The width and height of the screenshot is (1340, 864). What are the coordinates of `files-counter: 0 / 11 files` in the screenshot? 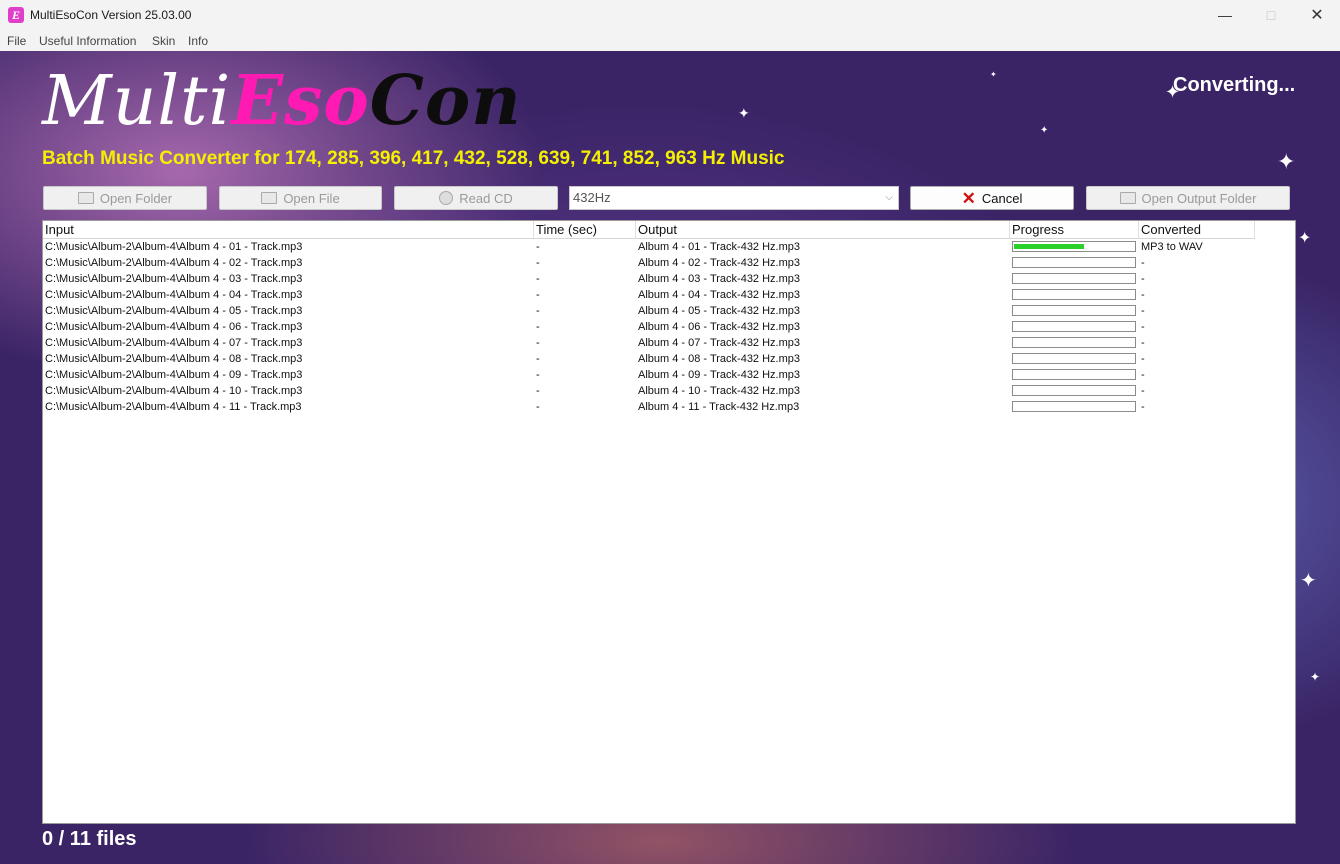 It's located at (89, 839).